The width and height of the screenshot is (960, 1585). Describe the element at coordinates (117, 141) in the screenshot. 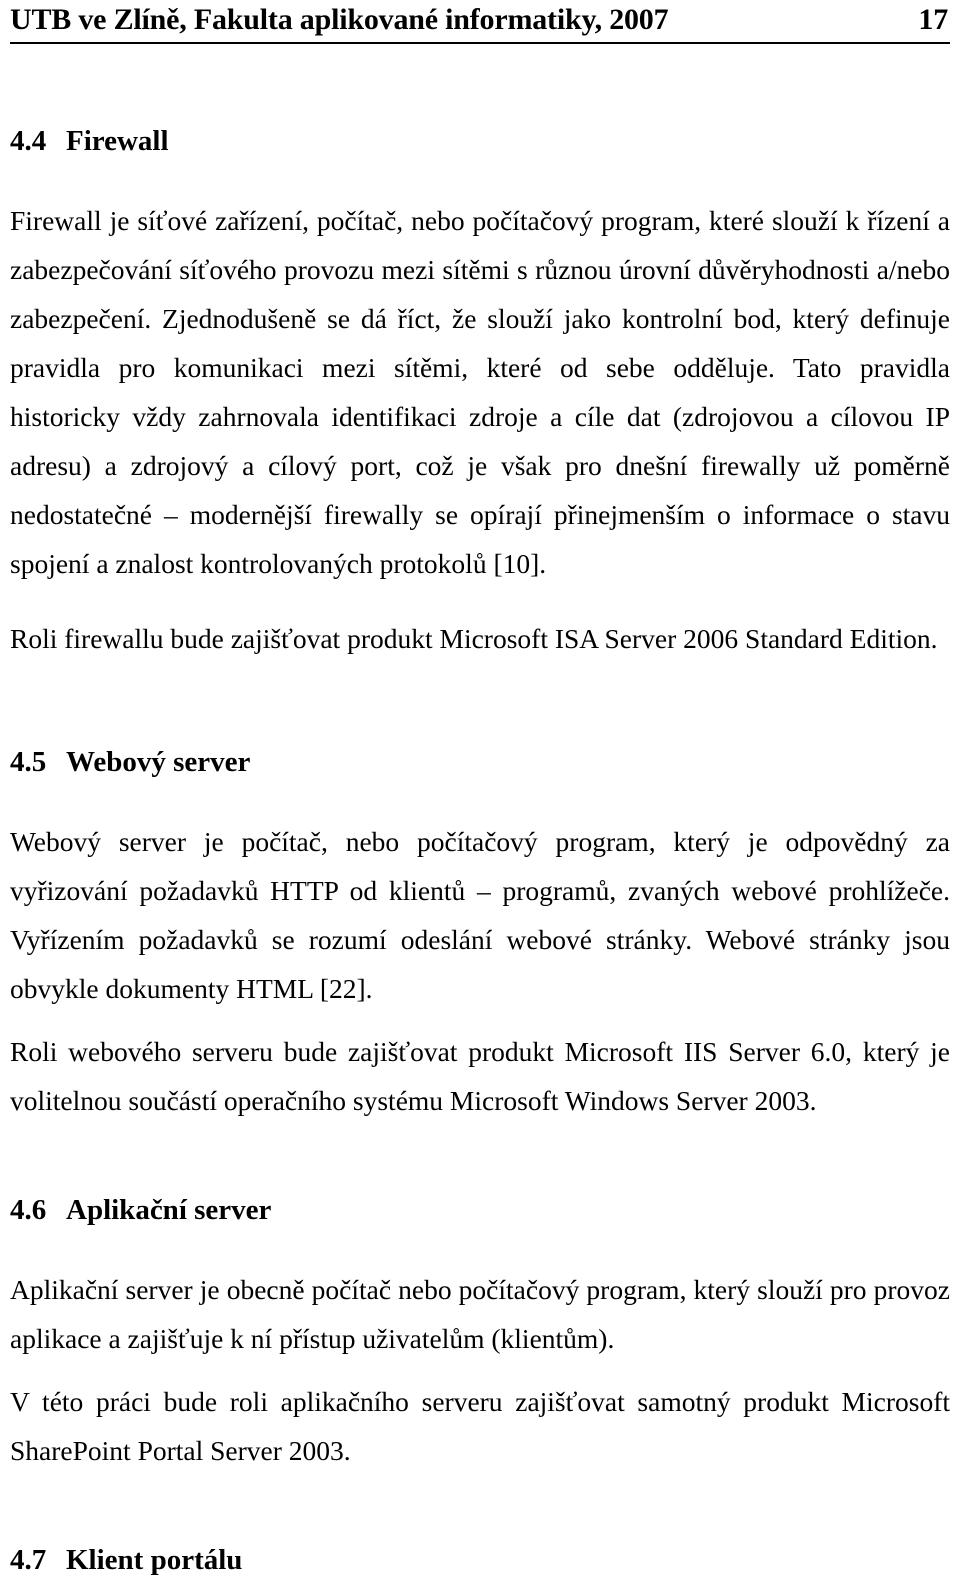

I see `section-title: Firewall` at that location.